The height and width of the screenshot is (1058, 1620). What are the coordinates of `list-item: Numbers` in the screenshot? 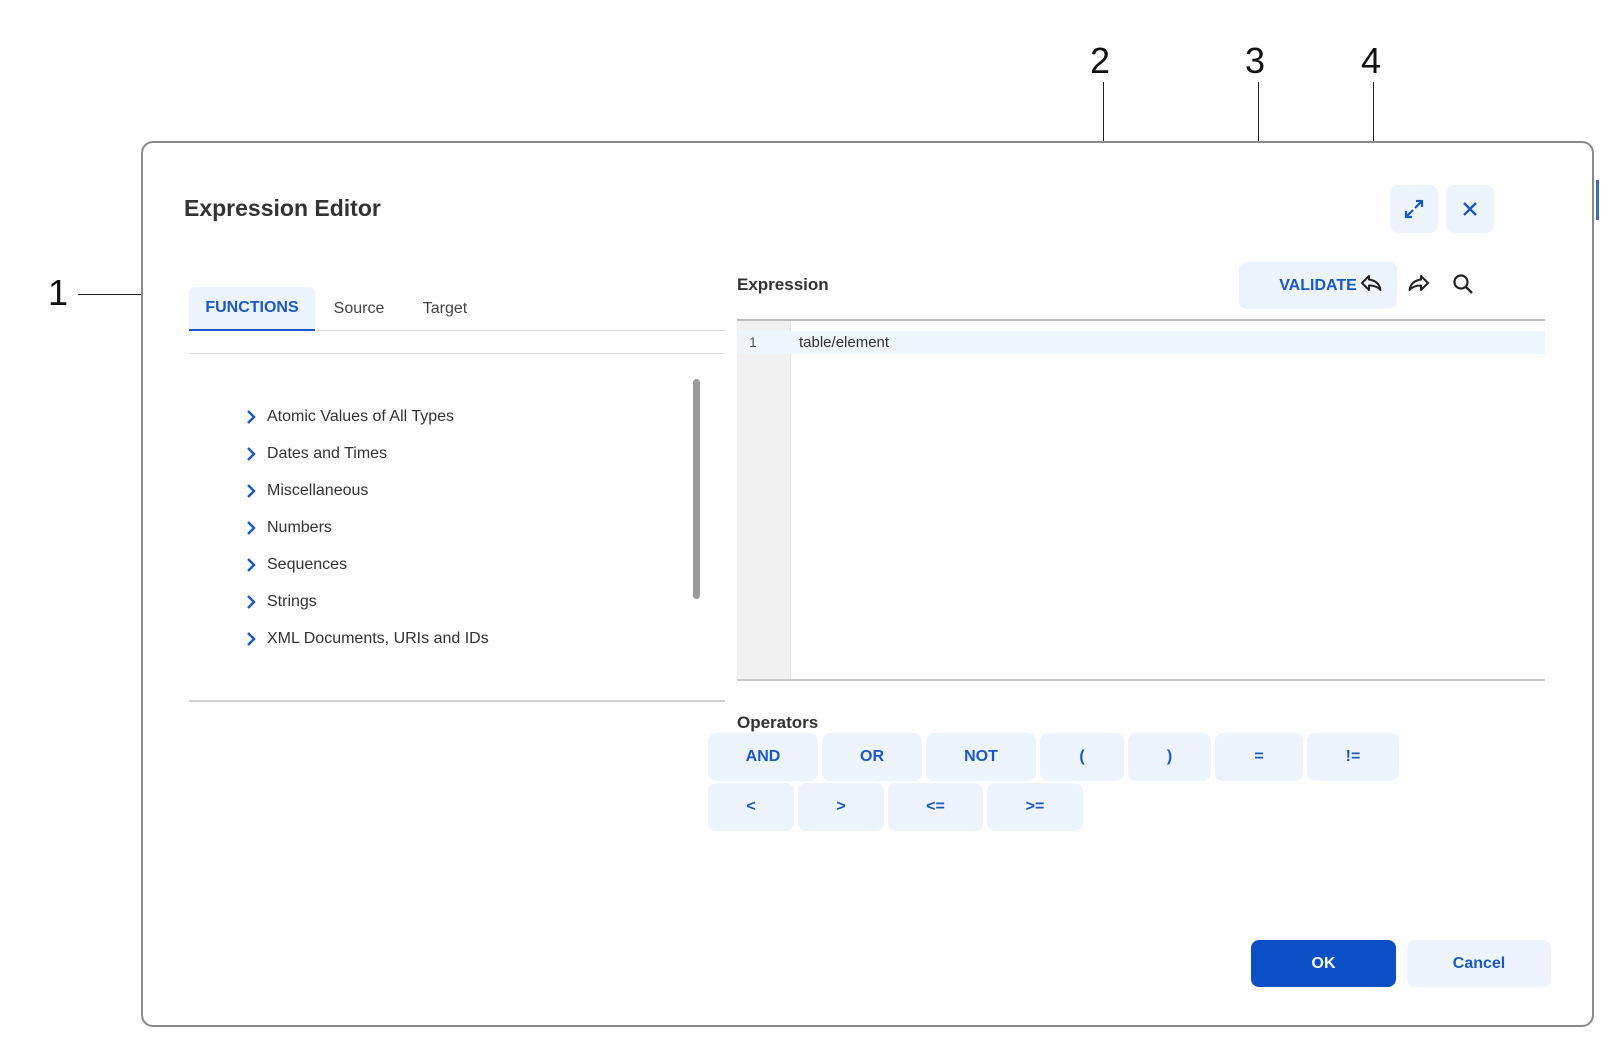 It's located at (285, 528).